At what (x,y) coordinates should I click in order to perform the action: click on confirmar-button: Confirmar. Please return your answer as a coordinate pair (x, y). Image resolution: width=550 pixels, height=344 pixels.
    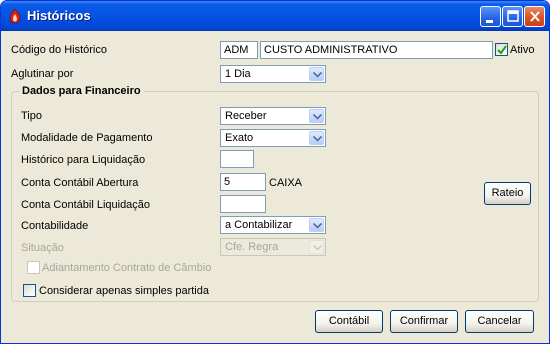
    Looking at the image, I should click on (424, 321).